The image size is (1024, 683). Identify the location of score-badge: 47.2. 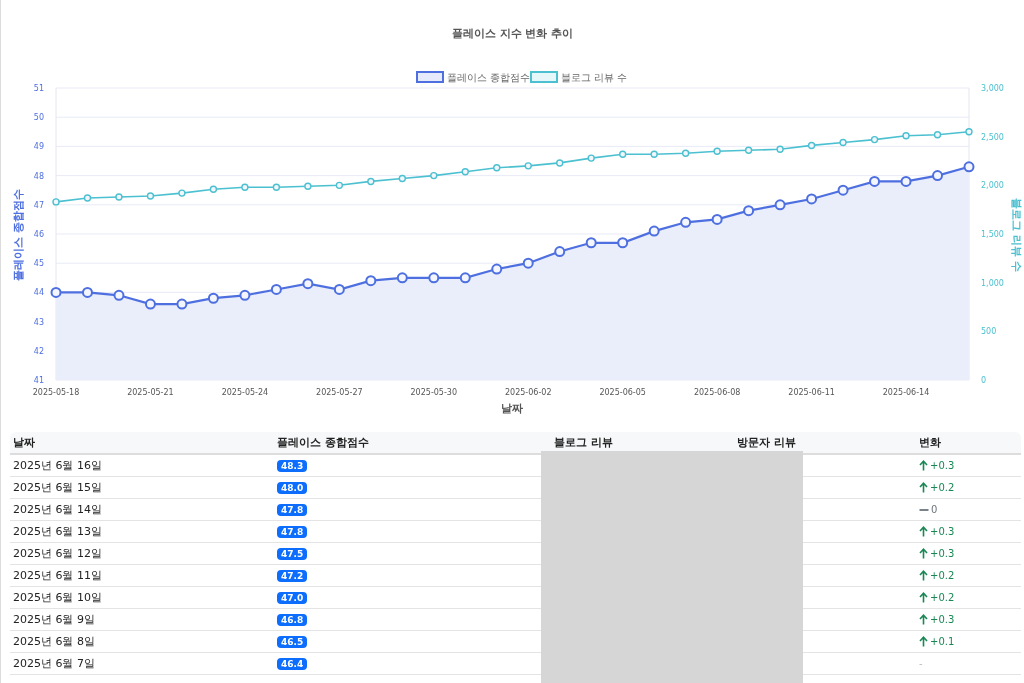
(292, 575).